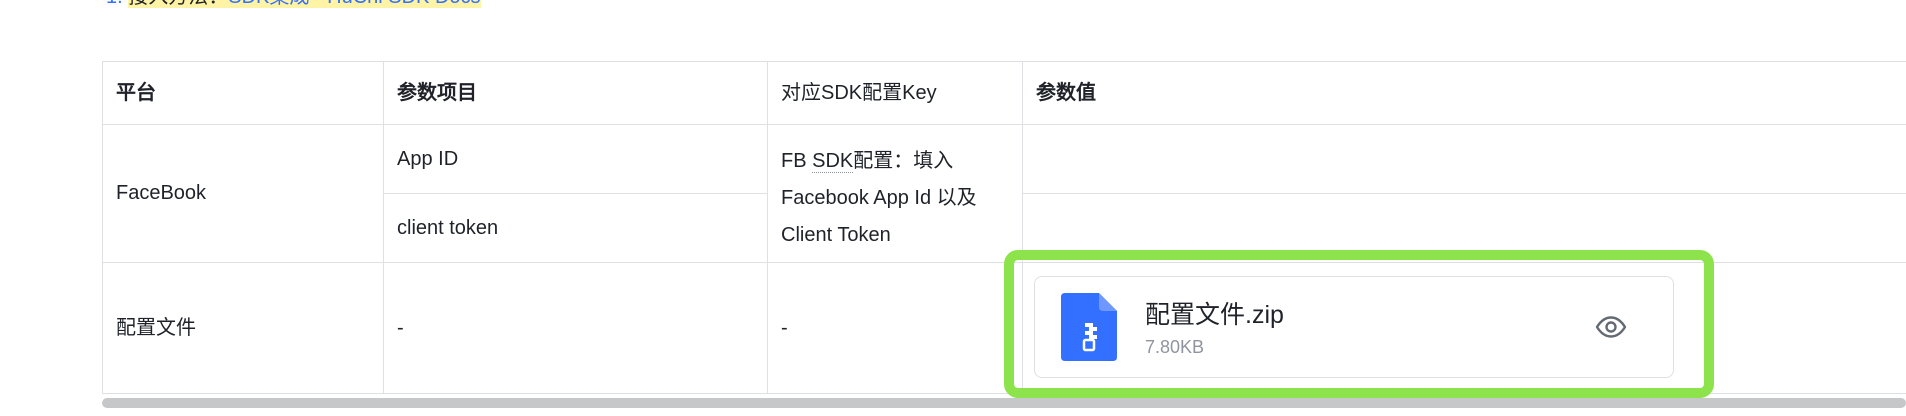 The width and height of the screenshot is (1906, 416). Describe the element at coordinates (243, 328) in the screenshot. I see `cell-platform-config: 配置文件` at that location.